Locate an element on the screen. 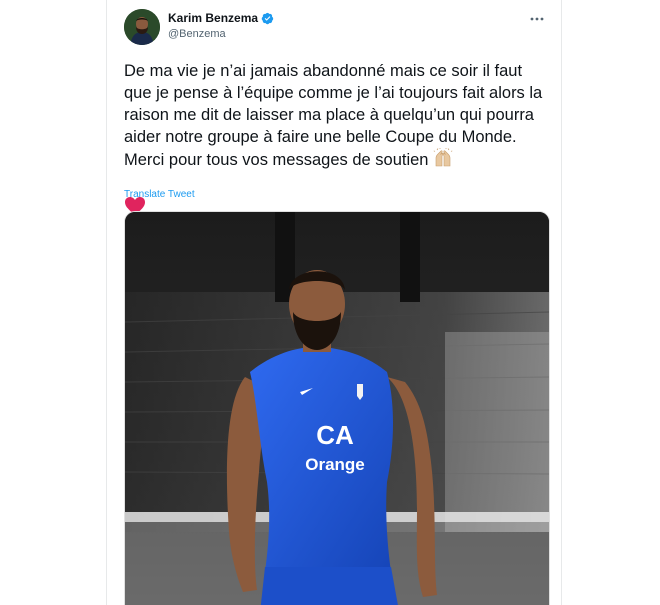  jersey-sponsor: Orange is located at coordinates (335, 464).